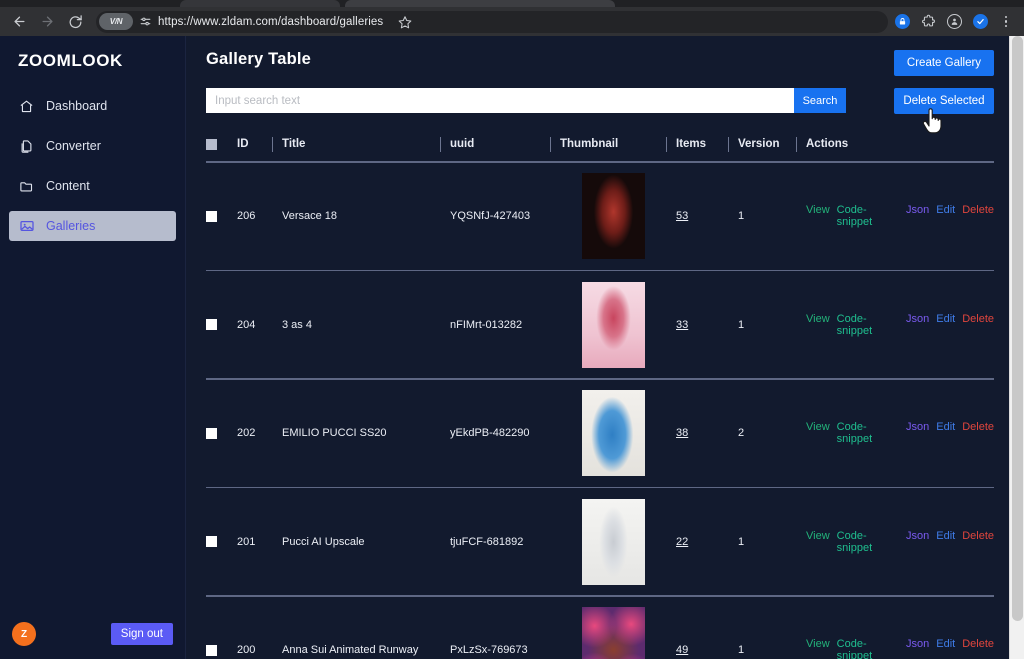 The image size is (1024, 659). What do you see at coordinates (116, 21) in the screenshot?
I see `vpn-extension-pill: V/N` at bounding box center [116, 21].